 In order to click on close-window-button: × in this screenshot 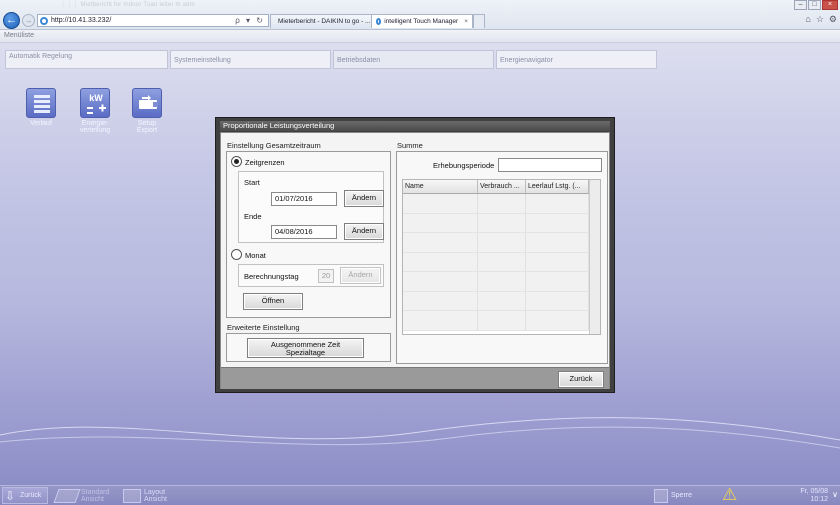, I will do `click(830, 5)`.